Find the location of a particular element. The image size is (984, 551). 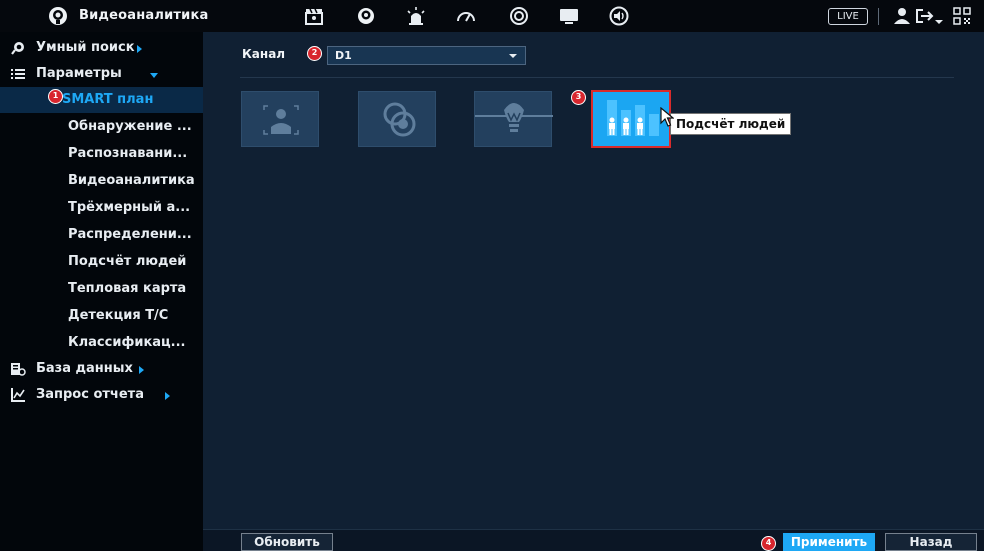

alarm-icon is located at coordinates (416, 16).